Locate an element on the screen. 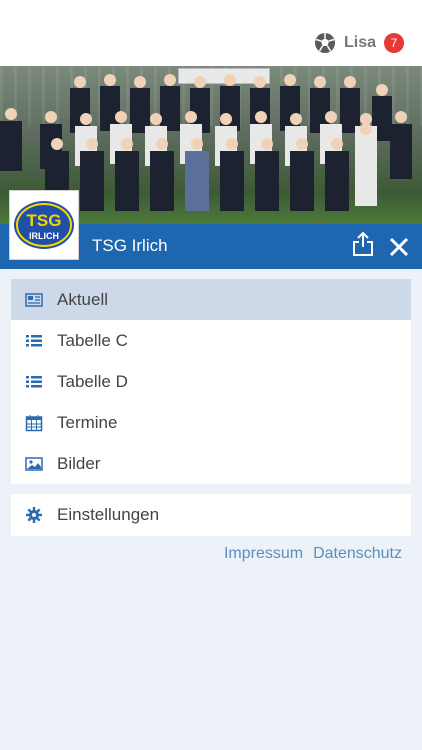  top-bar: Lisa 7 is located at coordinates (211, 33).